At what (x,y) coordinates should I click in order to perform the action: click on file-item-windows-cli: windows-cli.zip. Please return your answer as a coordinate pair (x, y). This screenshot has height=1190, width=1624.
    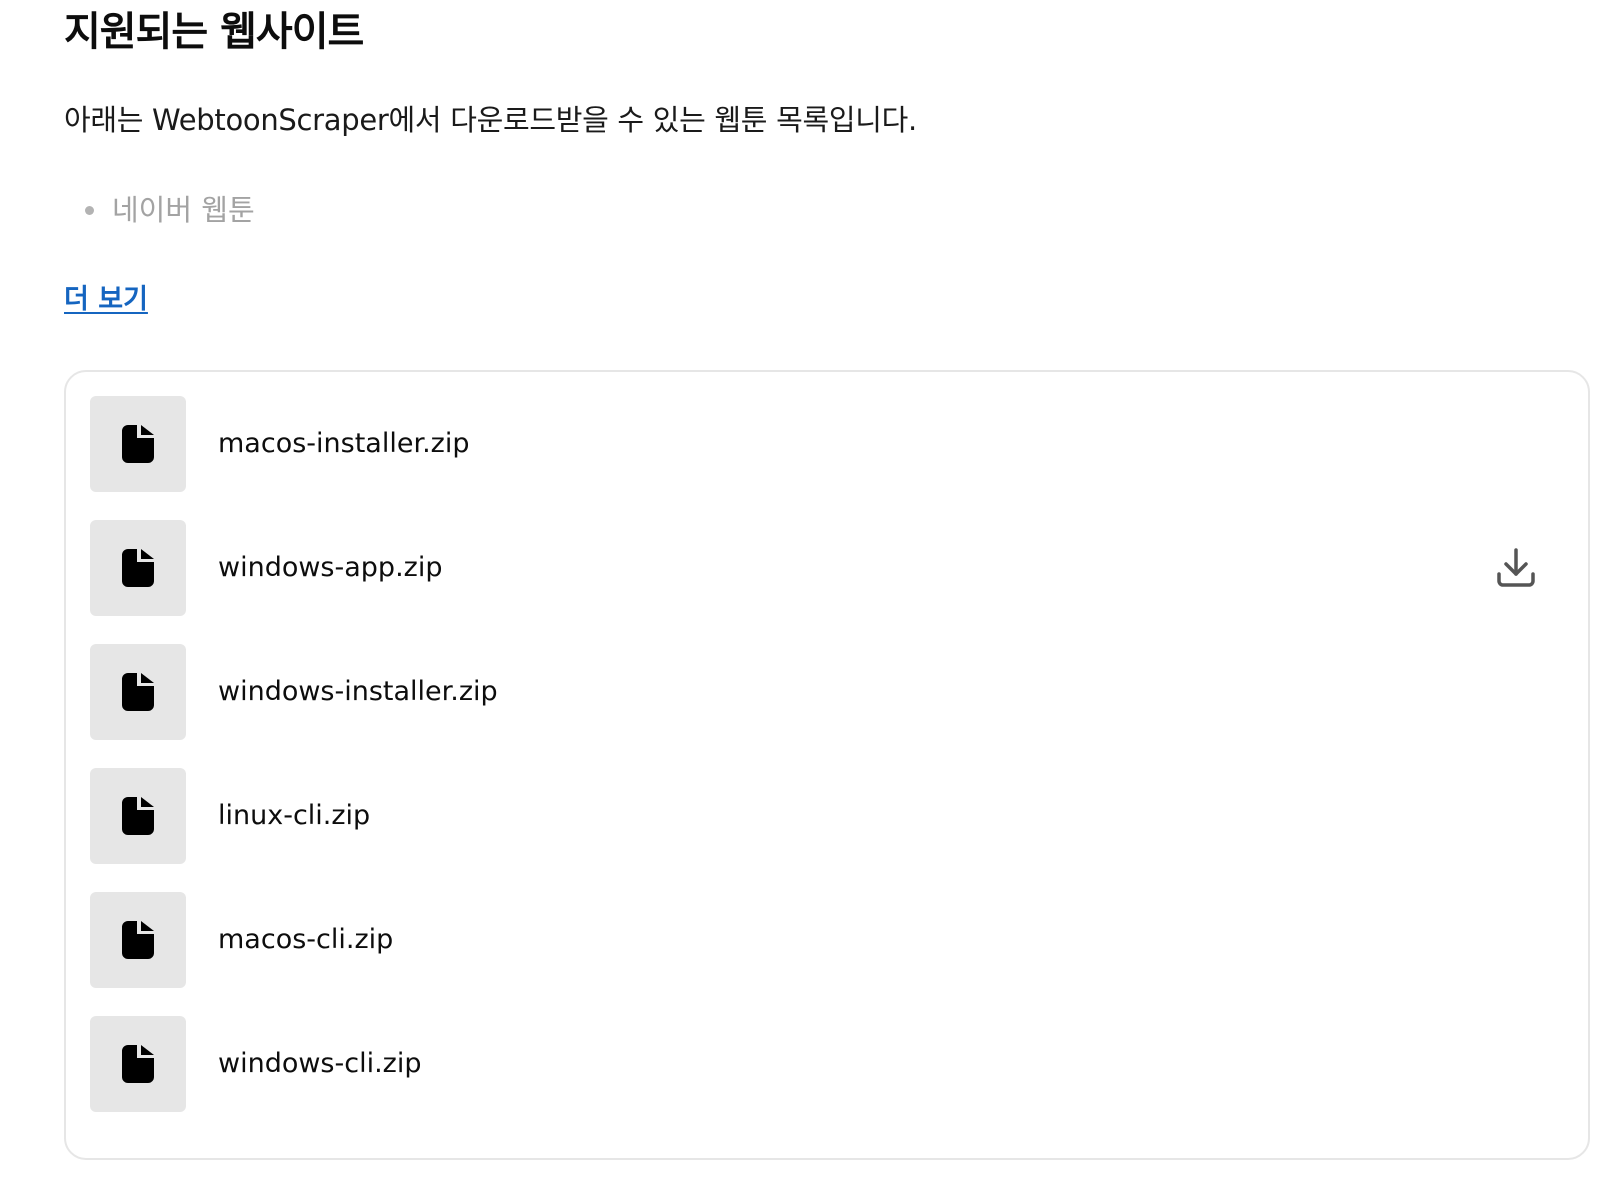
    Looking at the image, I should click on (827, 1064).